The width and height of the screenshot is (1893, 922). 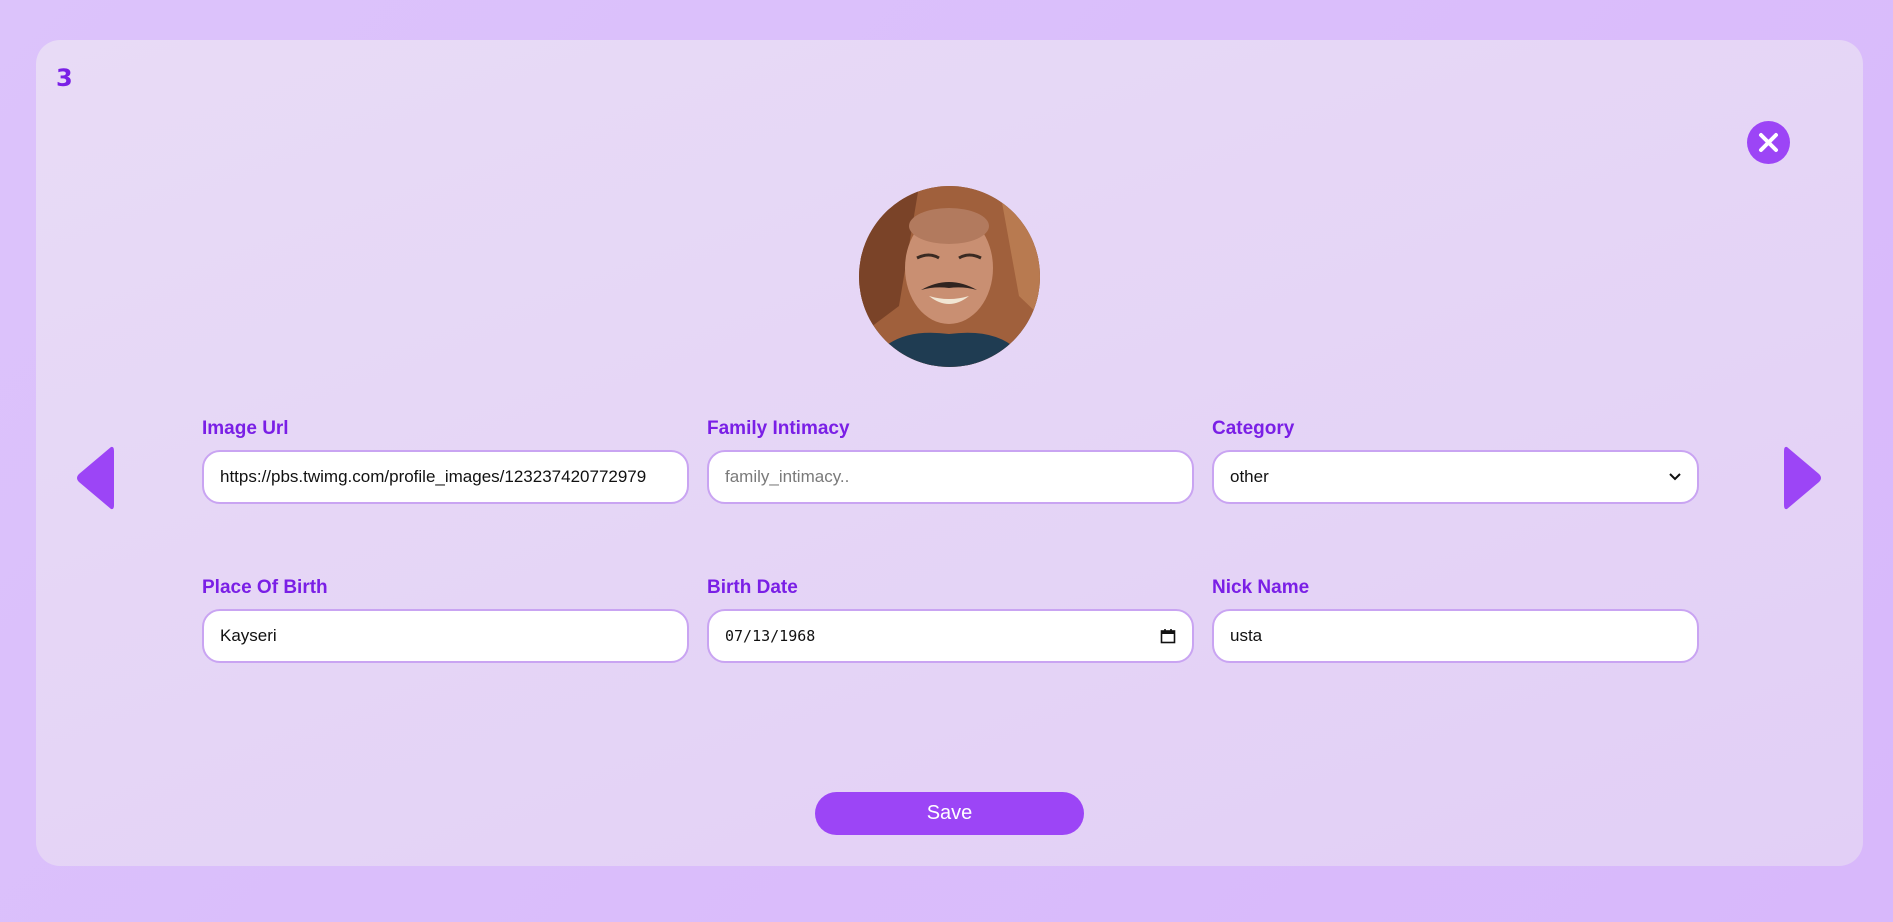 I want to click on close-icon, so click(x=1768, y=142).